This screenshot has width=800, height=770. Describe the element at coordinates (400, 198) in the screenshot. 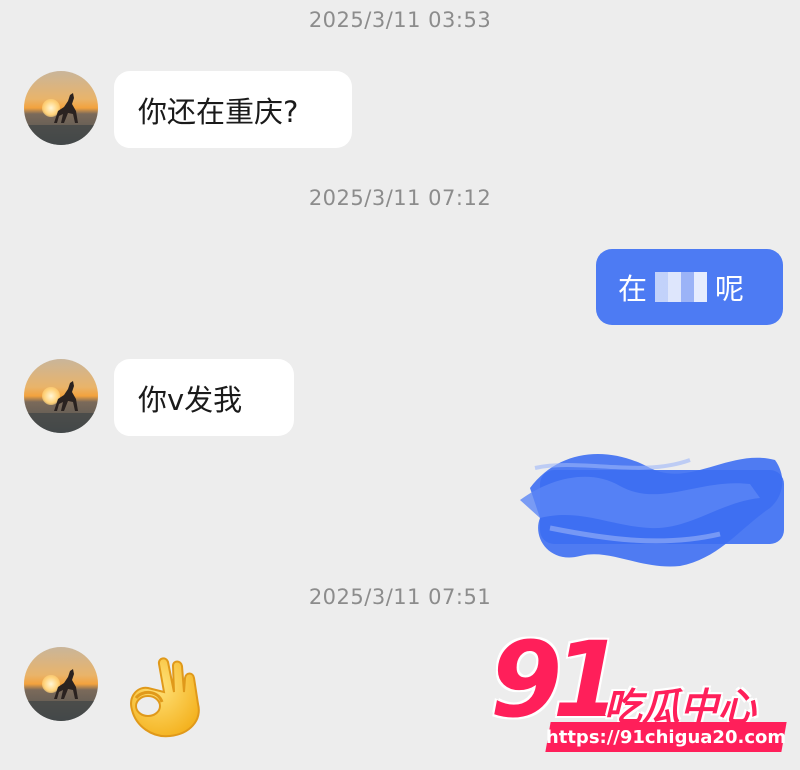

I see `timestamp: 2025/3/11 07:12` at that location.